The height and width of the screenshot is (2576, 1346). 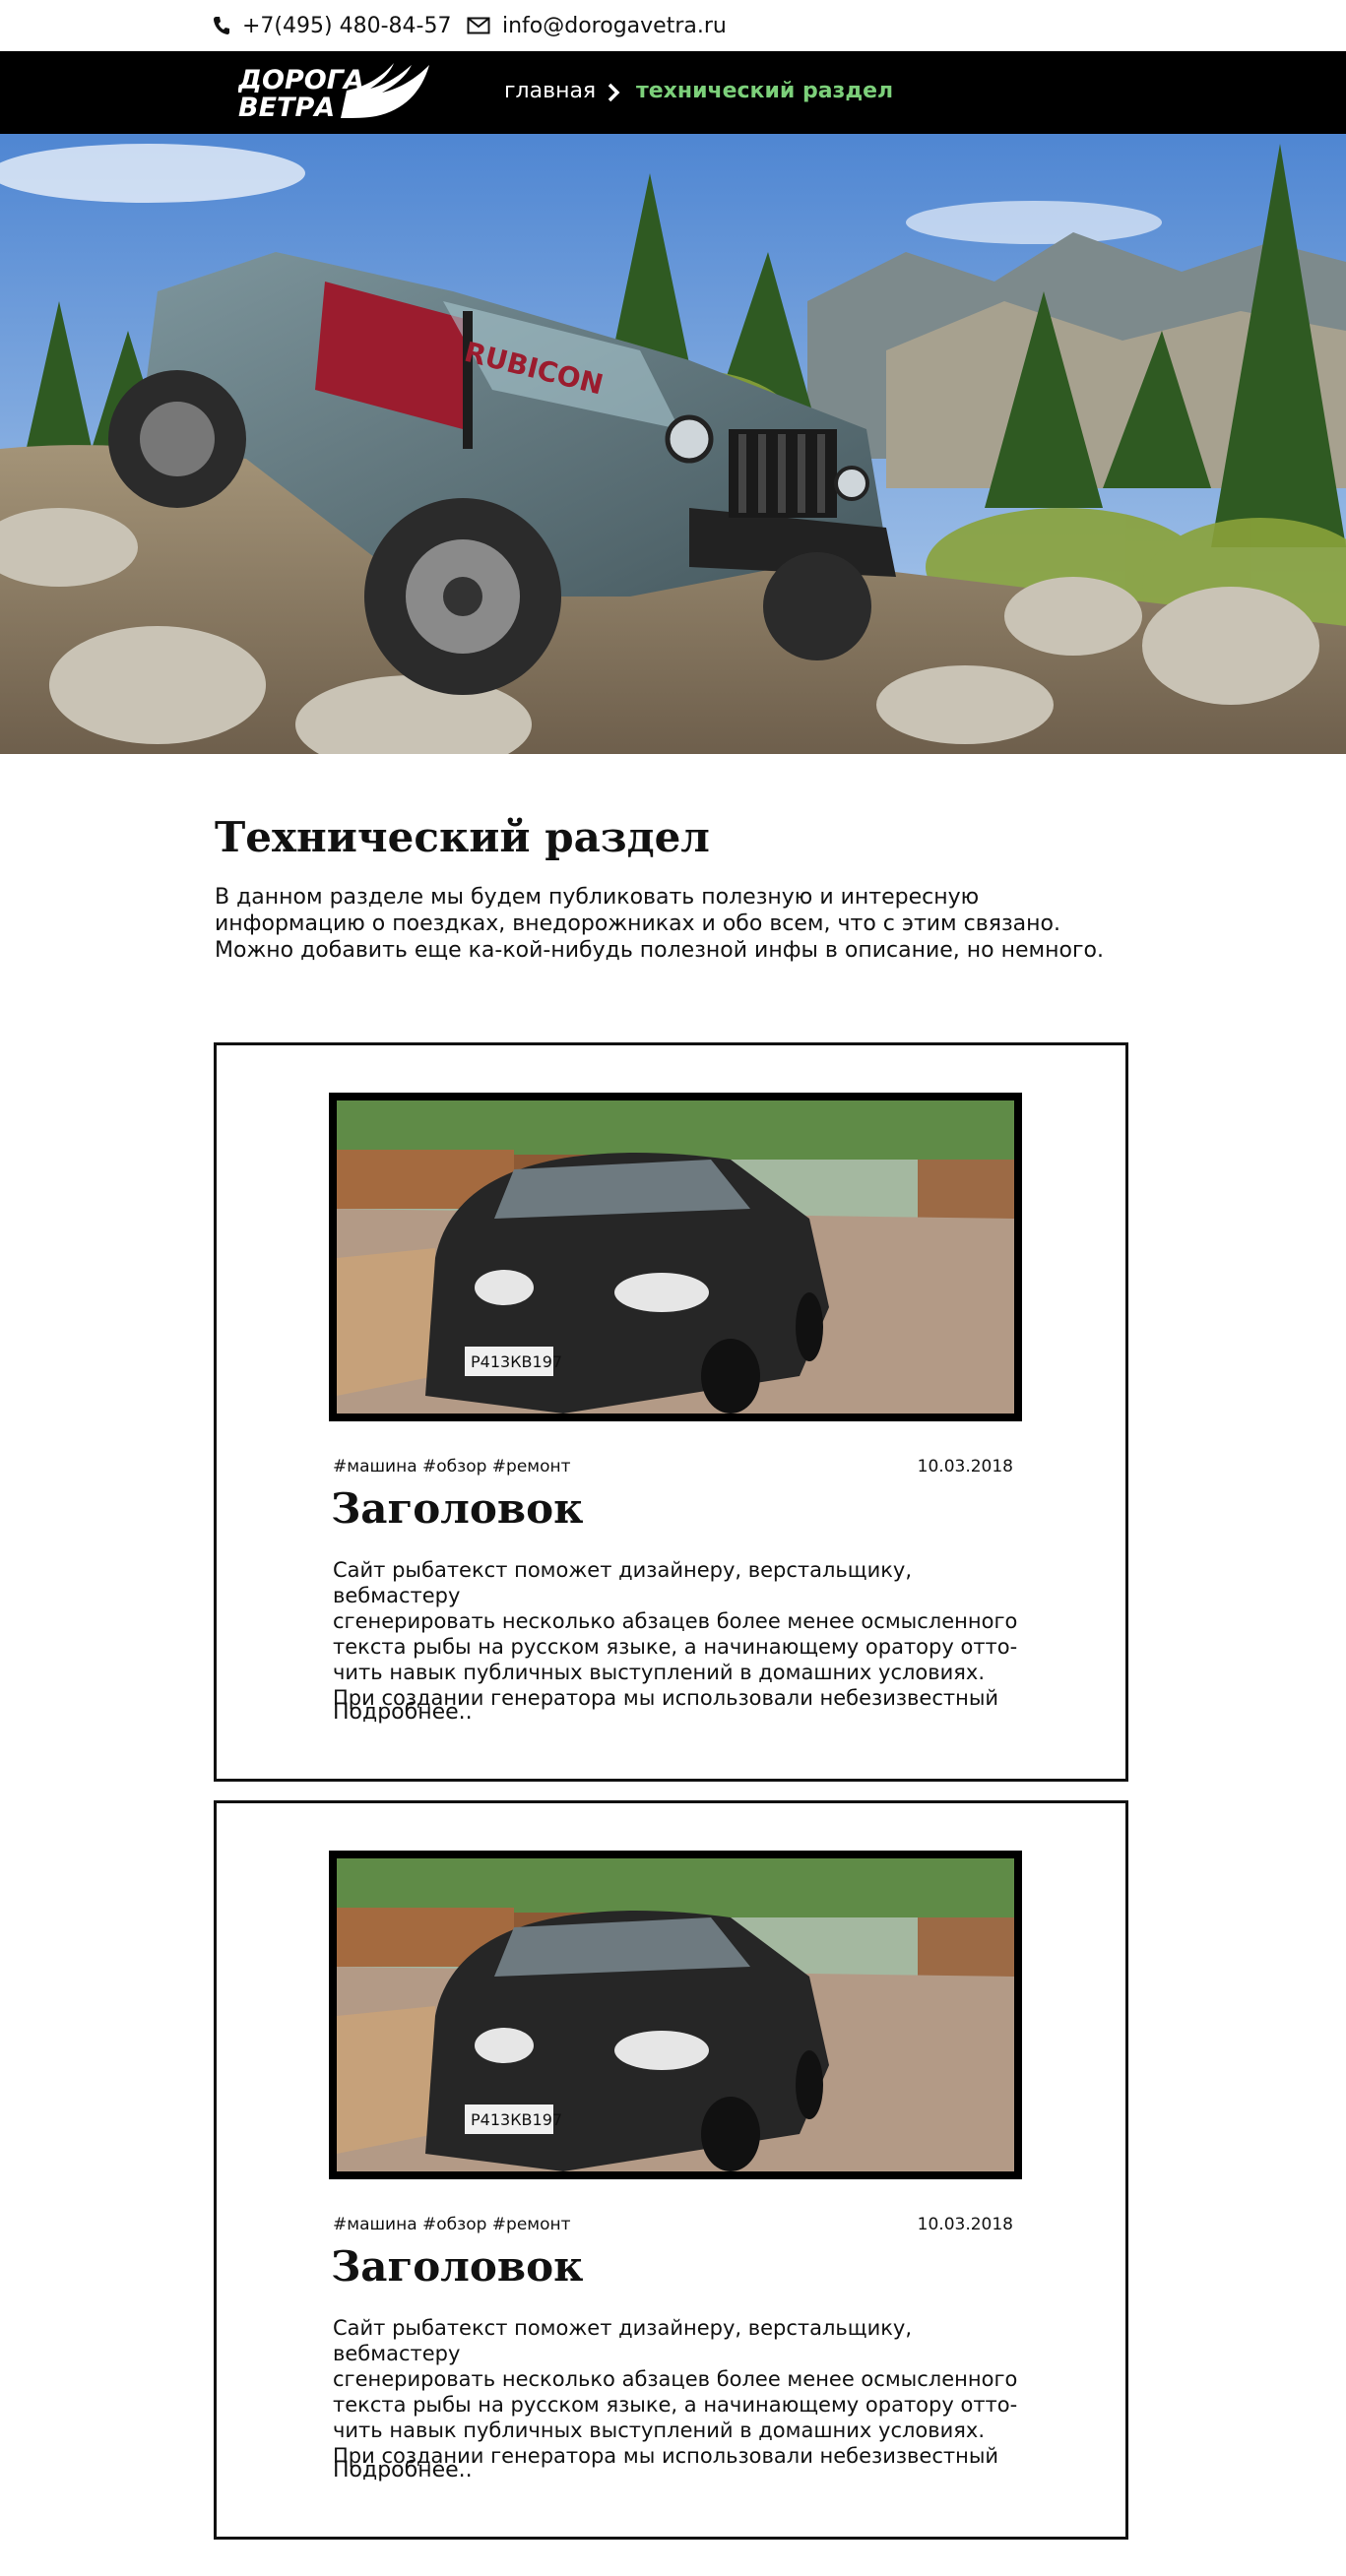 I want to click on site-logo: ДОРОГА ВЕТРА, so click(x=334, y=92).